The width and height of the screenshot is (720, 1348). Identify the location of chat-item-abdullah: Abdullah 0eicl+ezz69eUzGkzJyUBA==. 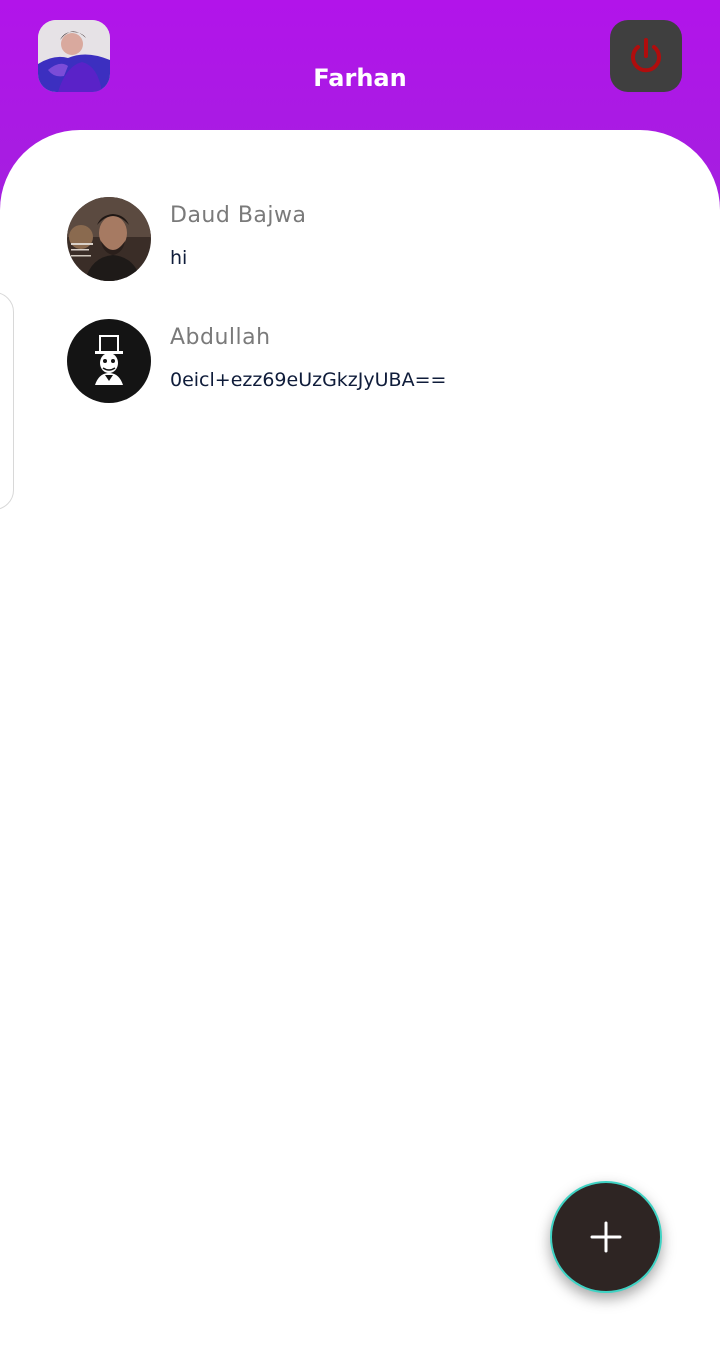
(367, 362).